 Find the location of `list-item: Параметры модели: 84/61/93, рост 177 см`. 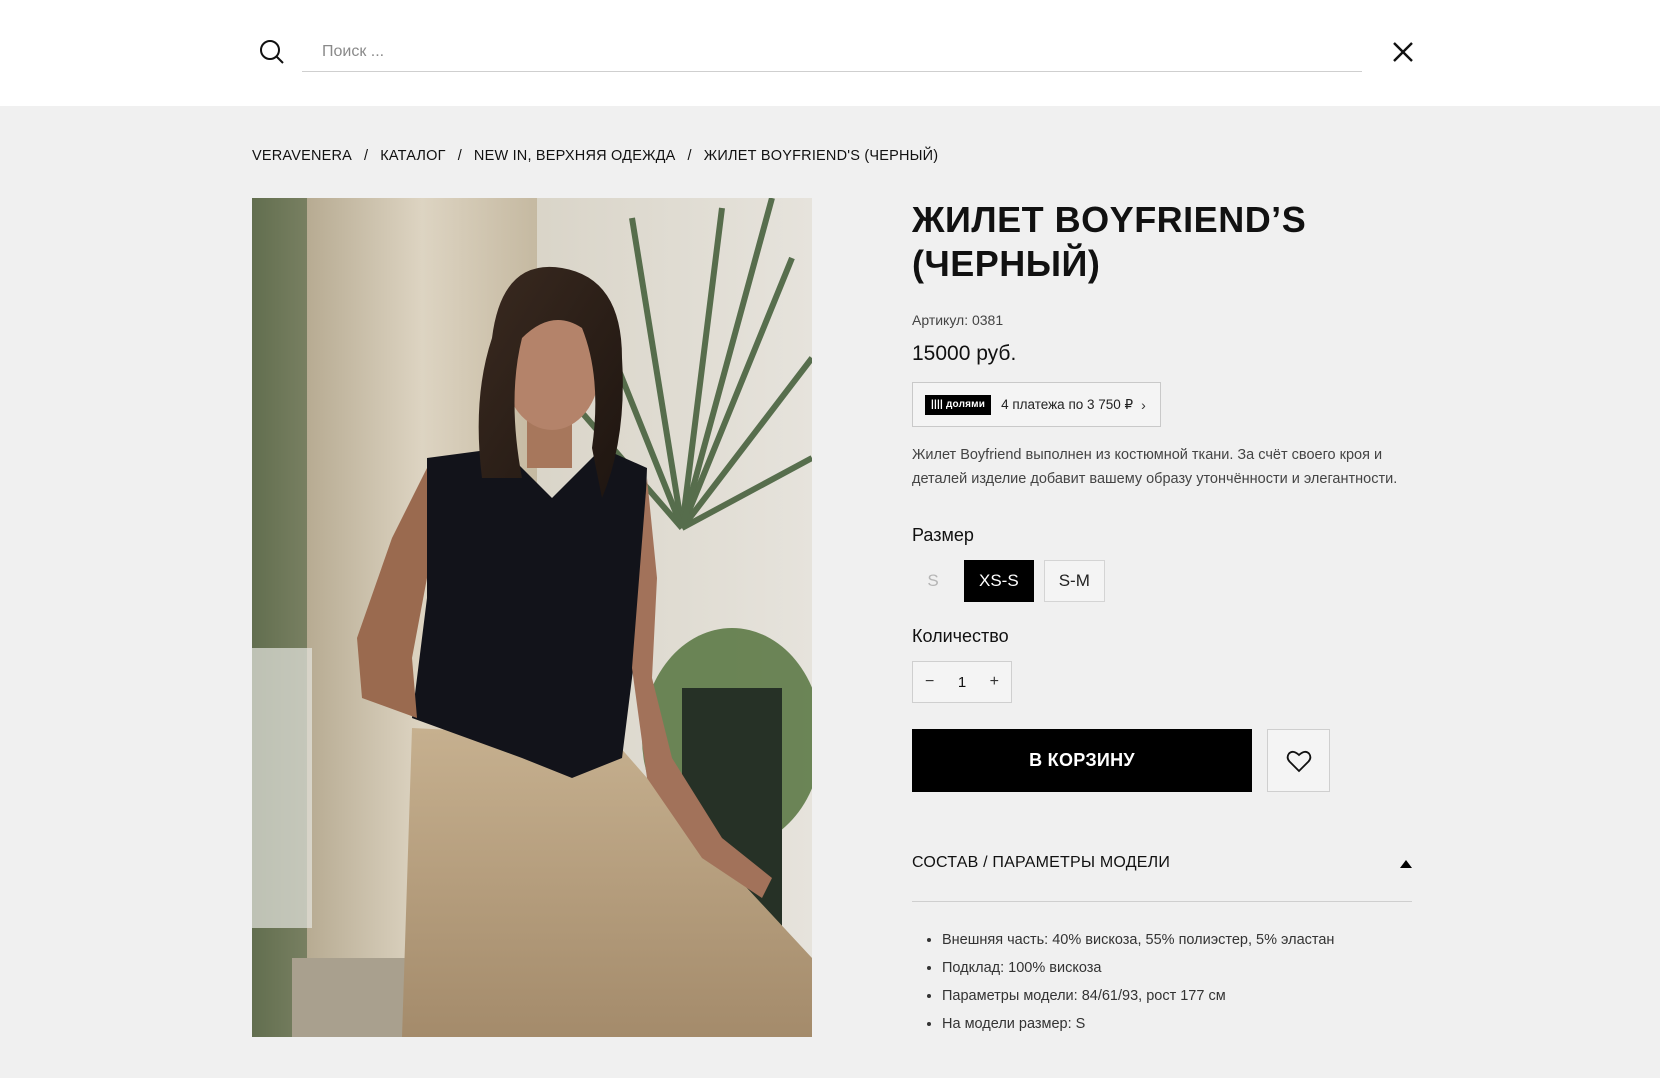

list-item: Параметры модели: 84/61/93, рост 177 см is located at coordinates (1177, 996).